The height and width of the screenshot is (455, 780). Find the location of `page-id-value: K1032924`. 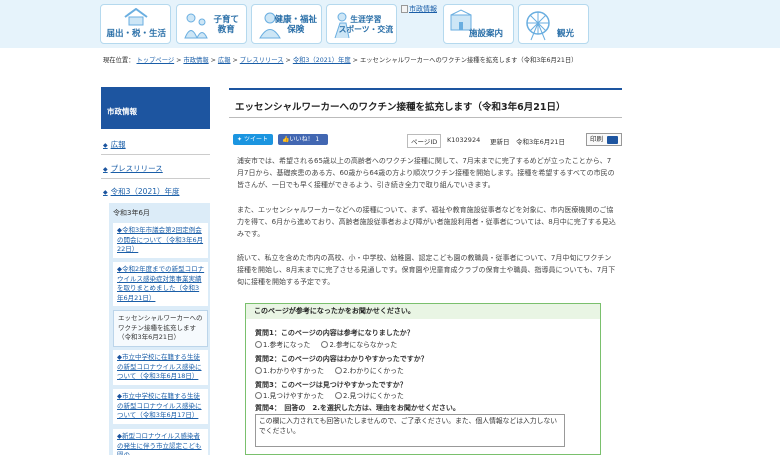

page-id-value: K1032924 is located at coordinates (464, 140).